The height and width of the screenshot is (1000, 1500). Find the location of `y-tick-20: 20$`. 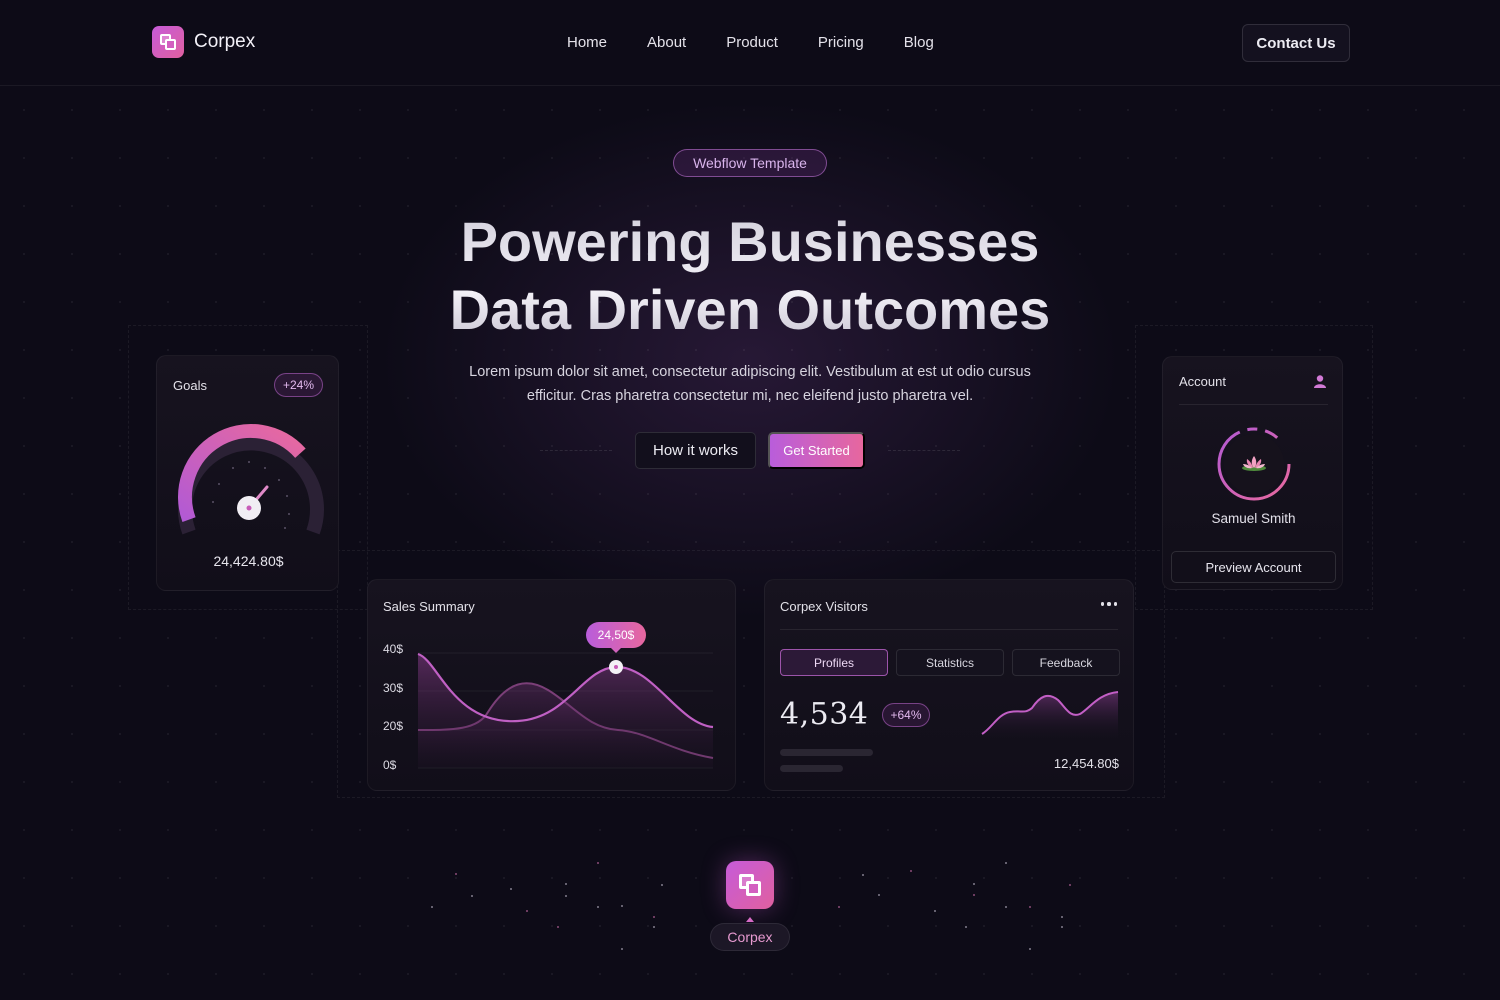

y-tick-20: 20$ is located at coordinates (393, 726).